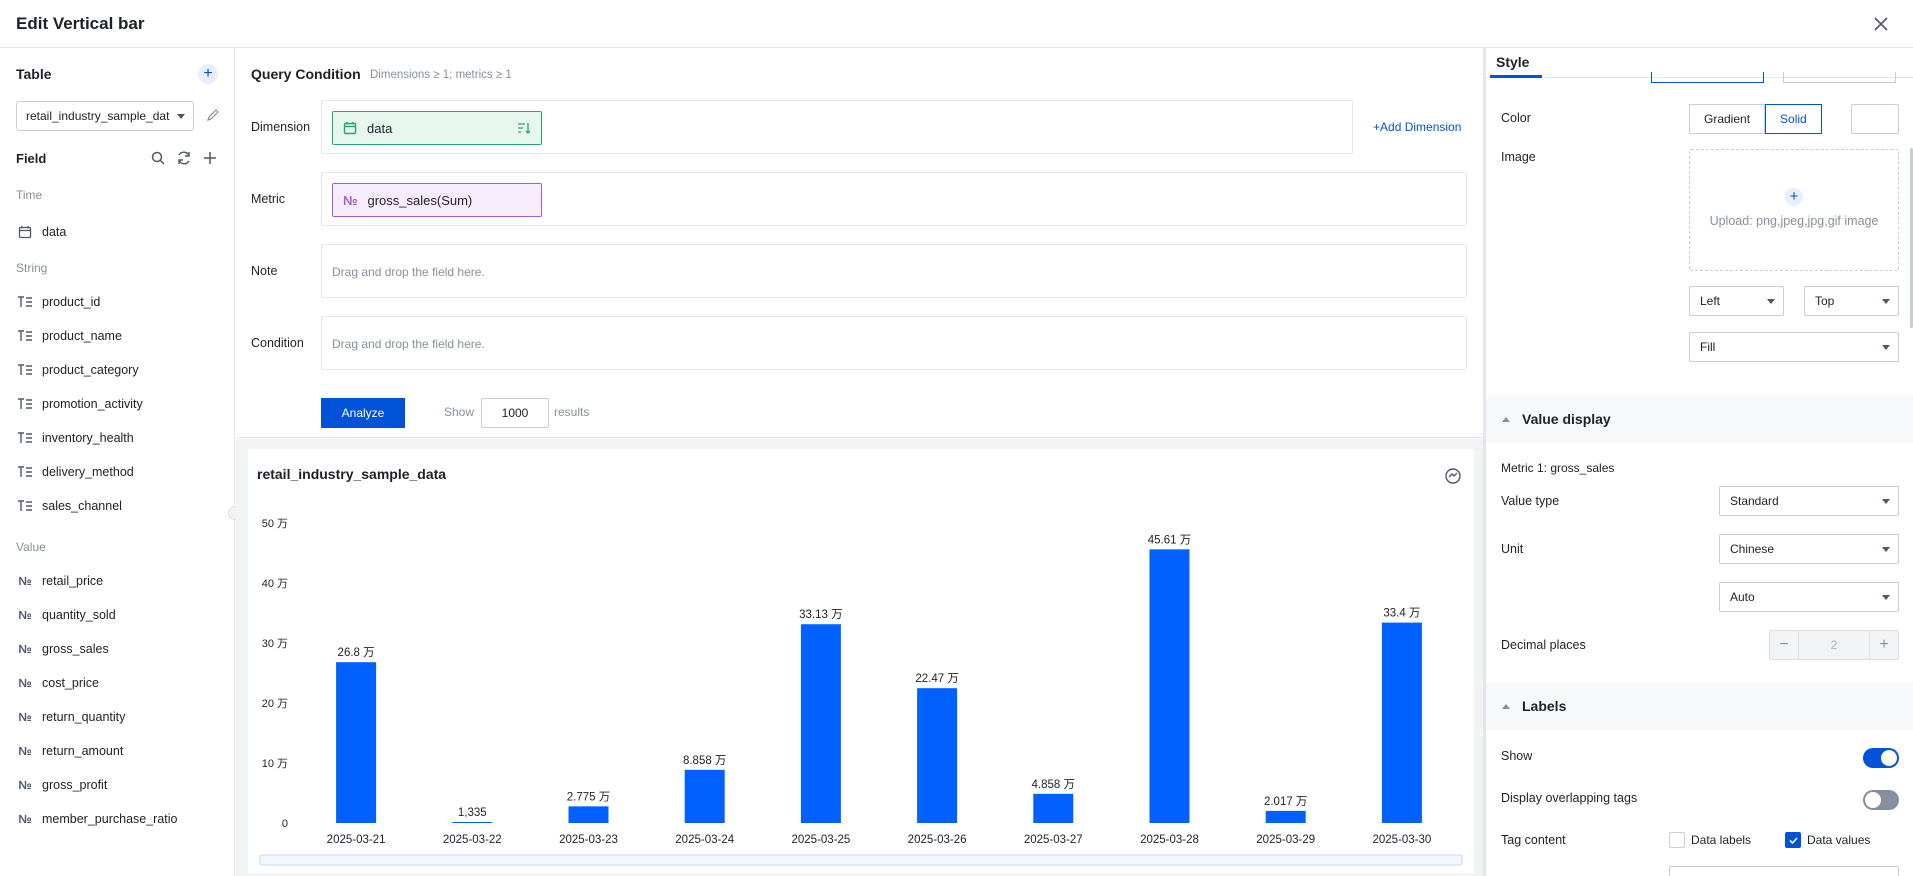 This screenshot has height=876, width=1913. What do you see at coordinates (70, 683) in the screenshot?
I see `field-item-label: cost_price` at bounding box center [70, 683].